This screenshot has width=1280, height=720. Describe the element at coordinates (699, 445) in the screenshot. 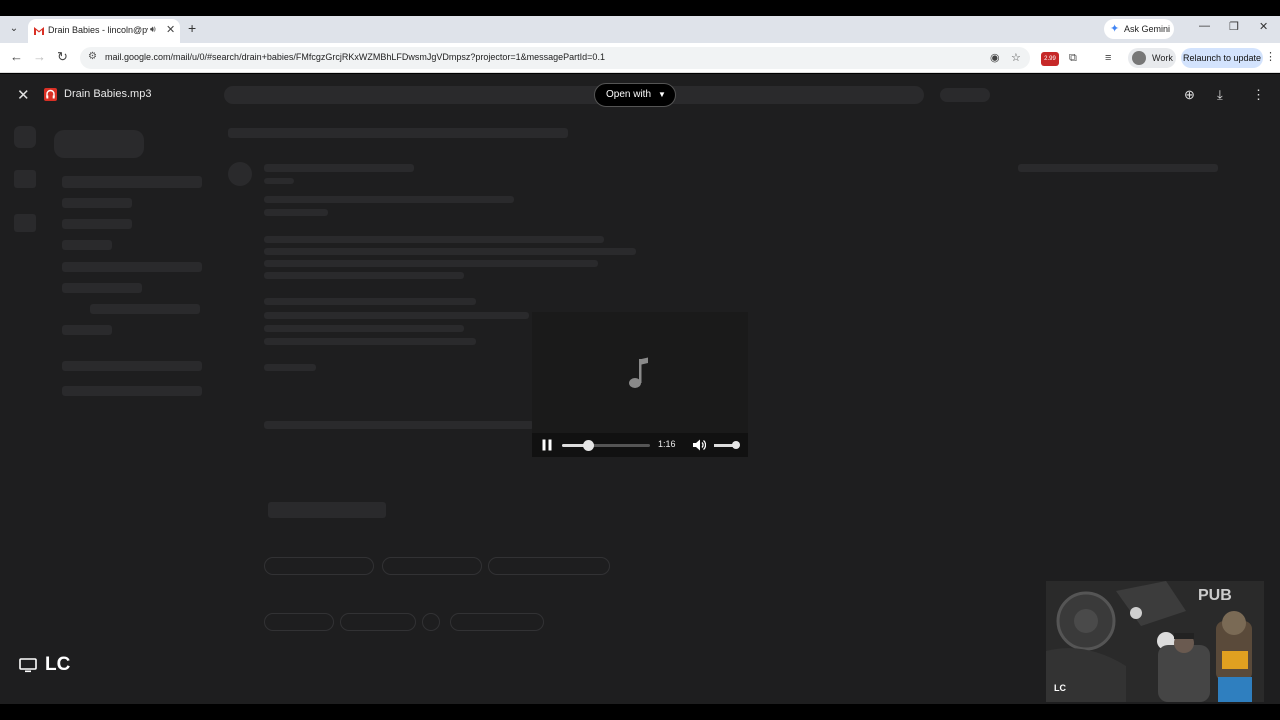

I see `volume-icon` at that location.